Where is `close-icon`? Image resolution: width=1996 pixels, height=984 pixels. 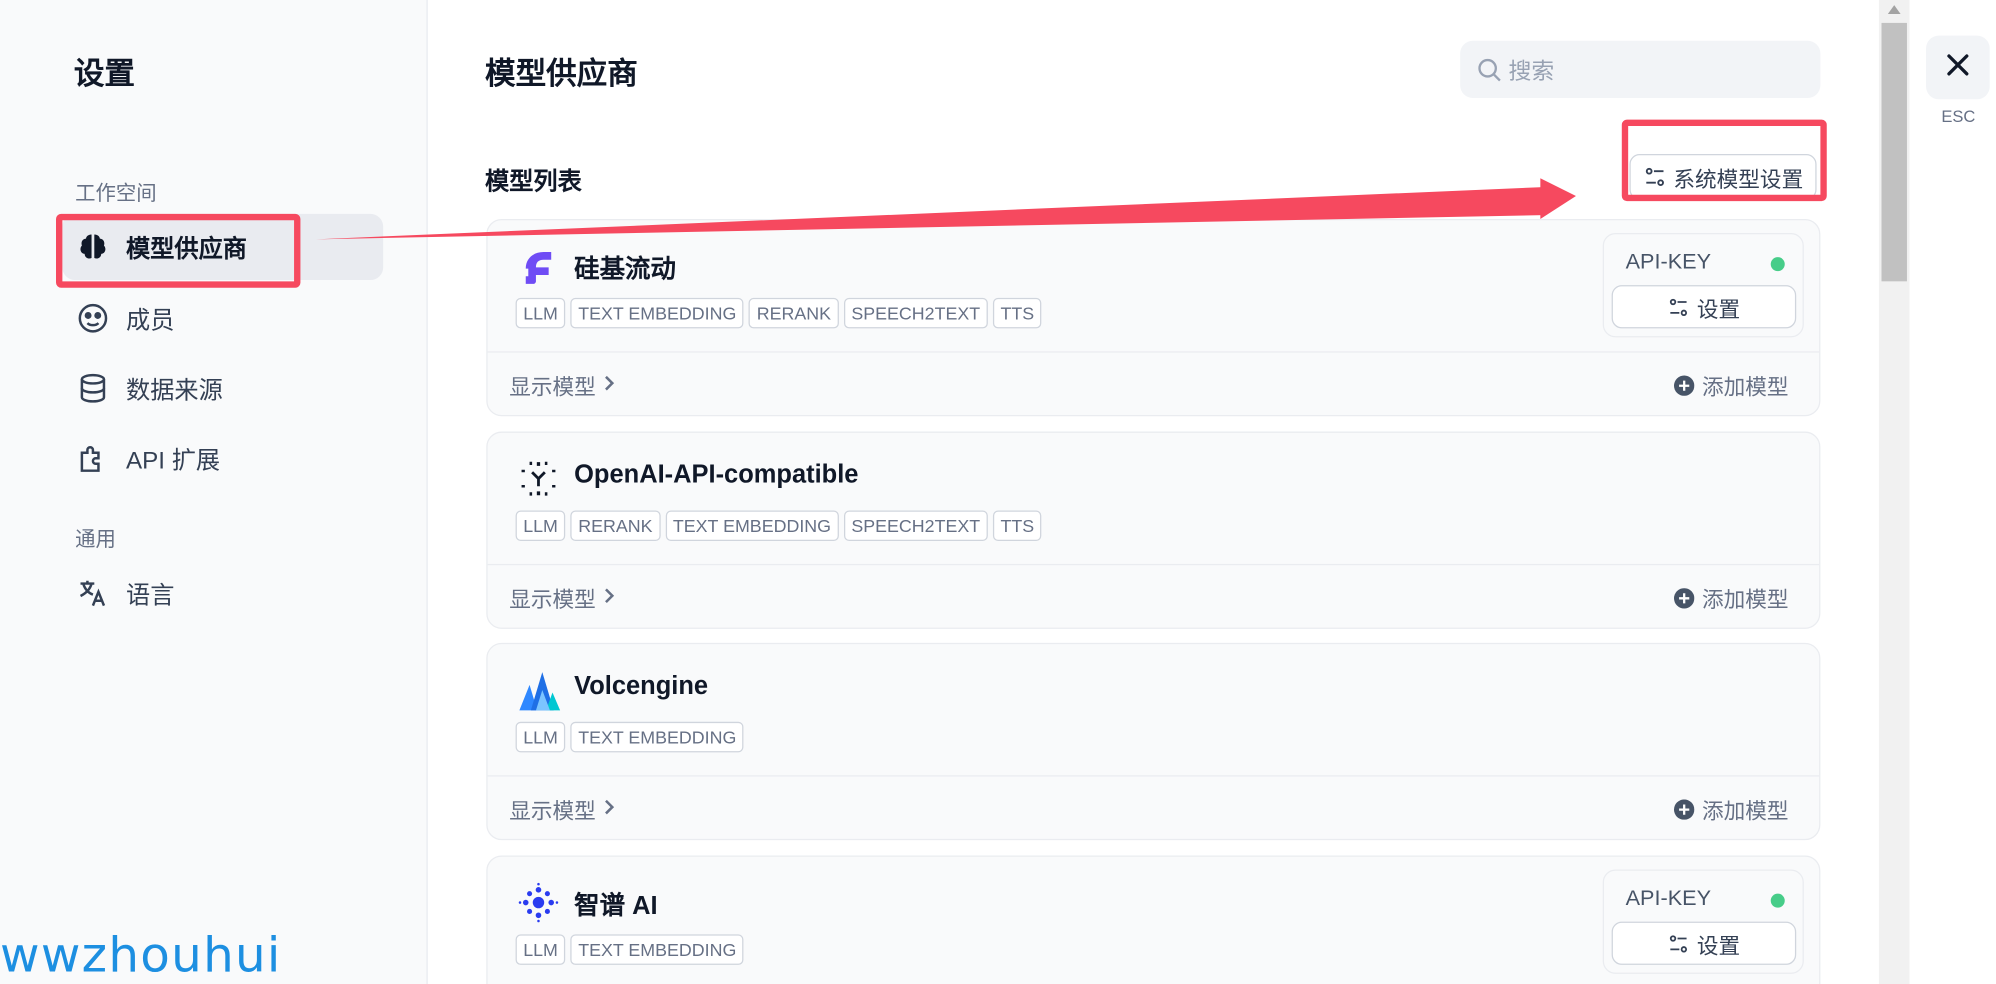
close-icon is located at coordinates (1957, 68).